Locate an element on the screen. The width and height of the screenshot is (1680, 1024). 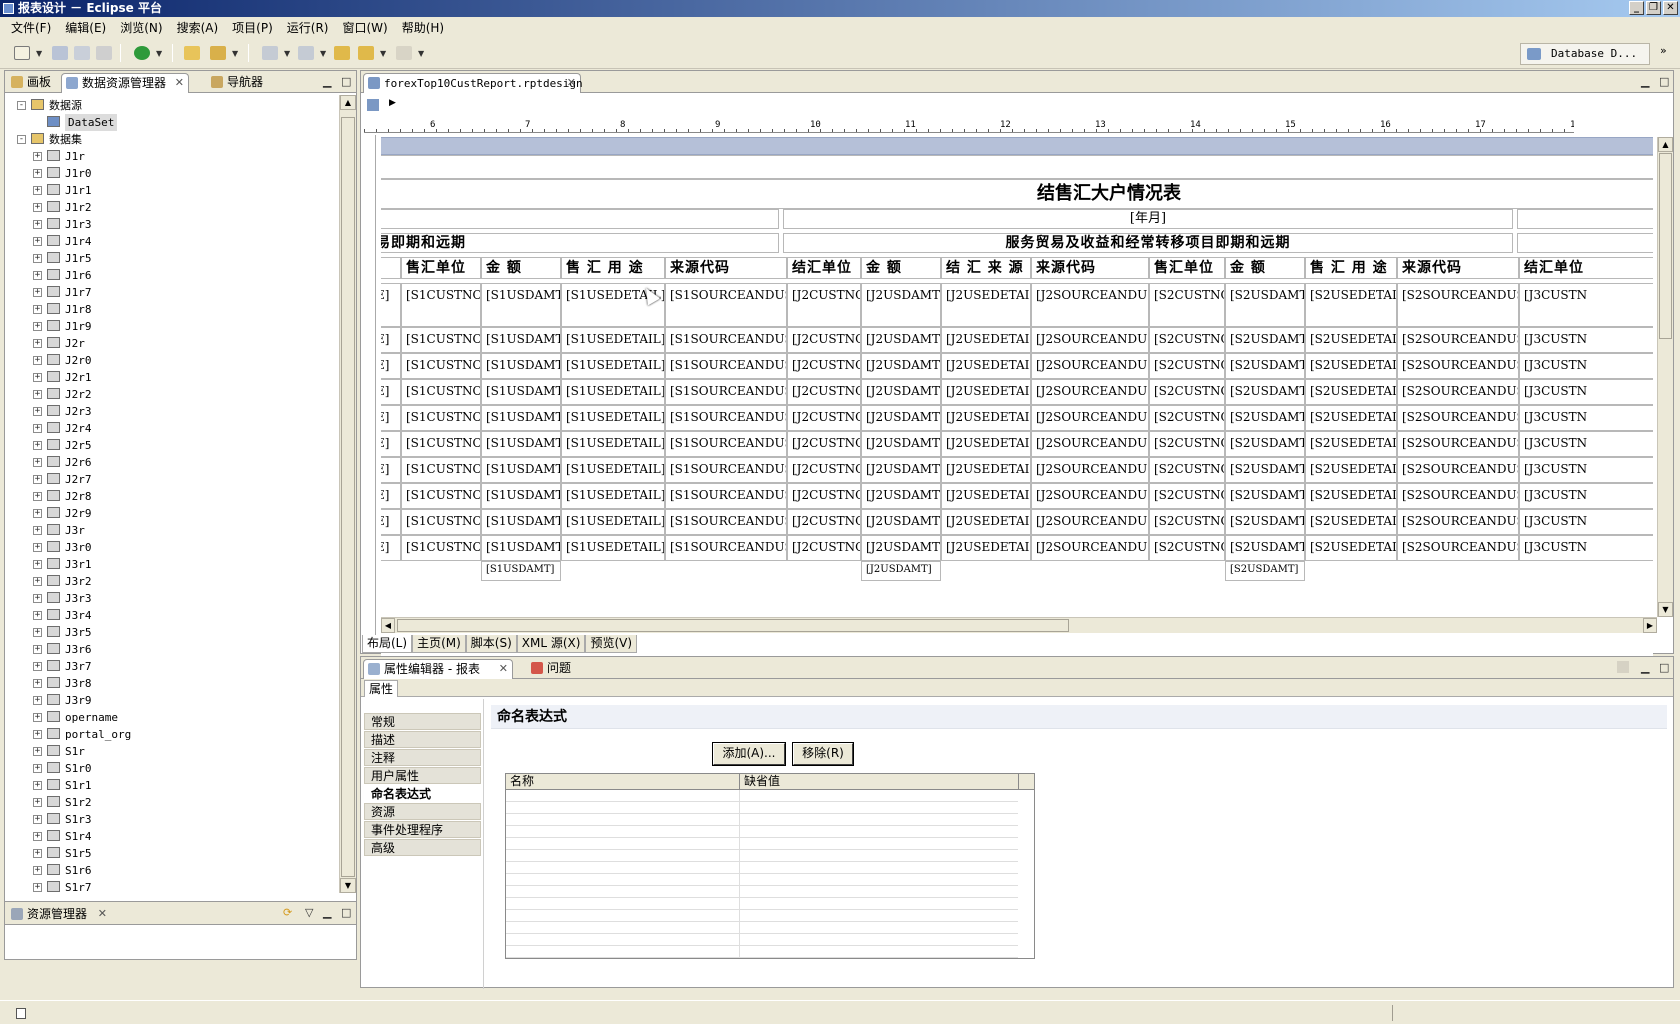
tree-dataset-item: + J3r8 is located at coordinates (168, 683).